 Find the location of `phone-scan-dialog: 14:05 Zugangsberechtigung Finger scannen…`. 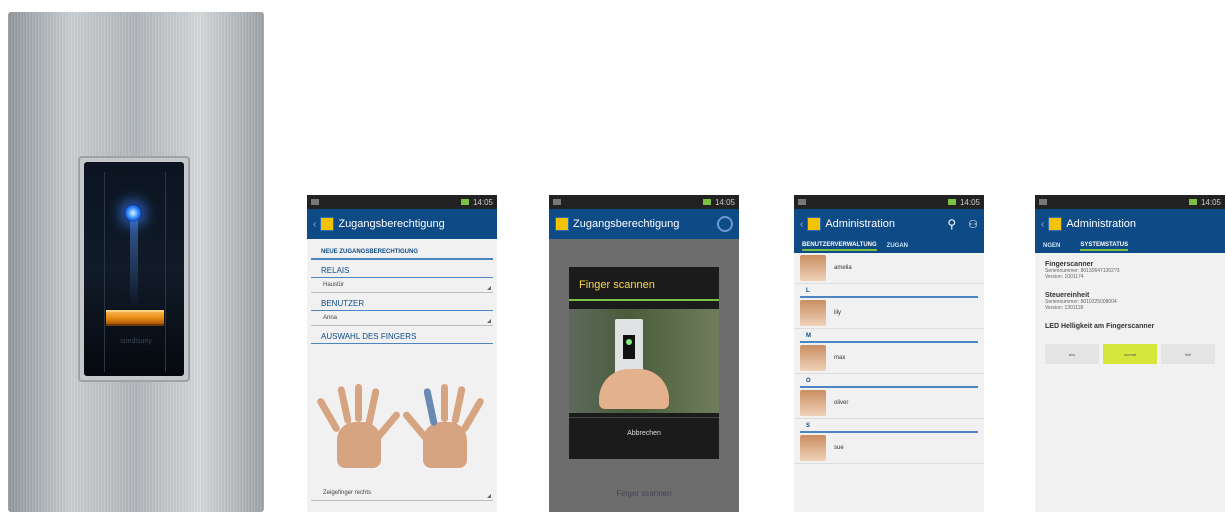

phone-scan-dialog: 14:05 Zugangsberechtigung Finger scannen… is located at coordinates (644, 353).